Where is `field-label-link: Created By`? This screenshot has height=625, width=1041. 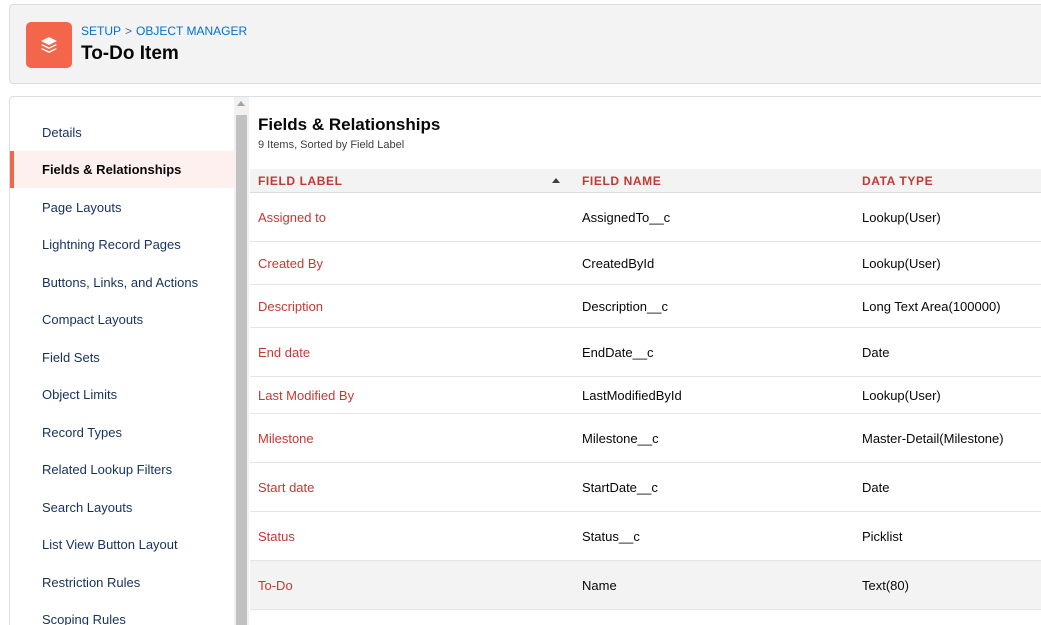 field-label-link: Created By is located at coordinates (290, 263).